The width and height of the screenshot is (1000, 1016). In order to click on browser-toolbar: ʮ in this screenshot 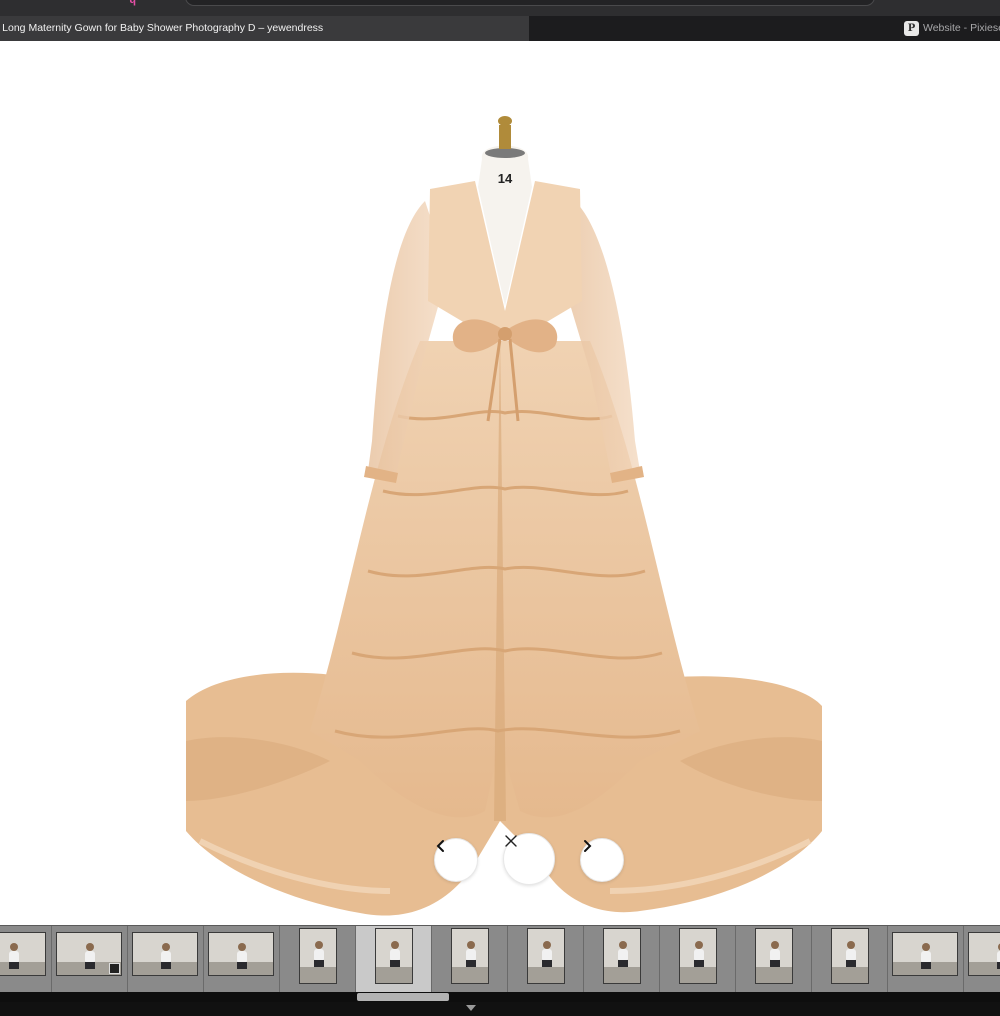, I will do `click(500, 8)`.